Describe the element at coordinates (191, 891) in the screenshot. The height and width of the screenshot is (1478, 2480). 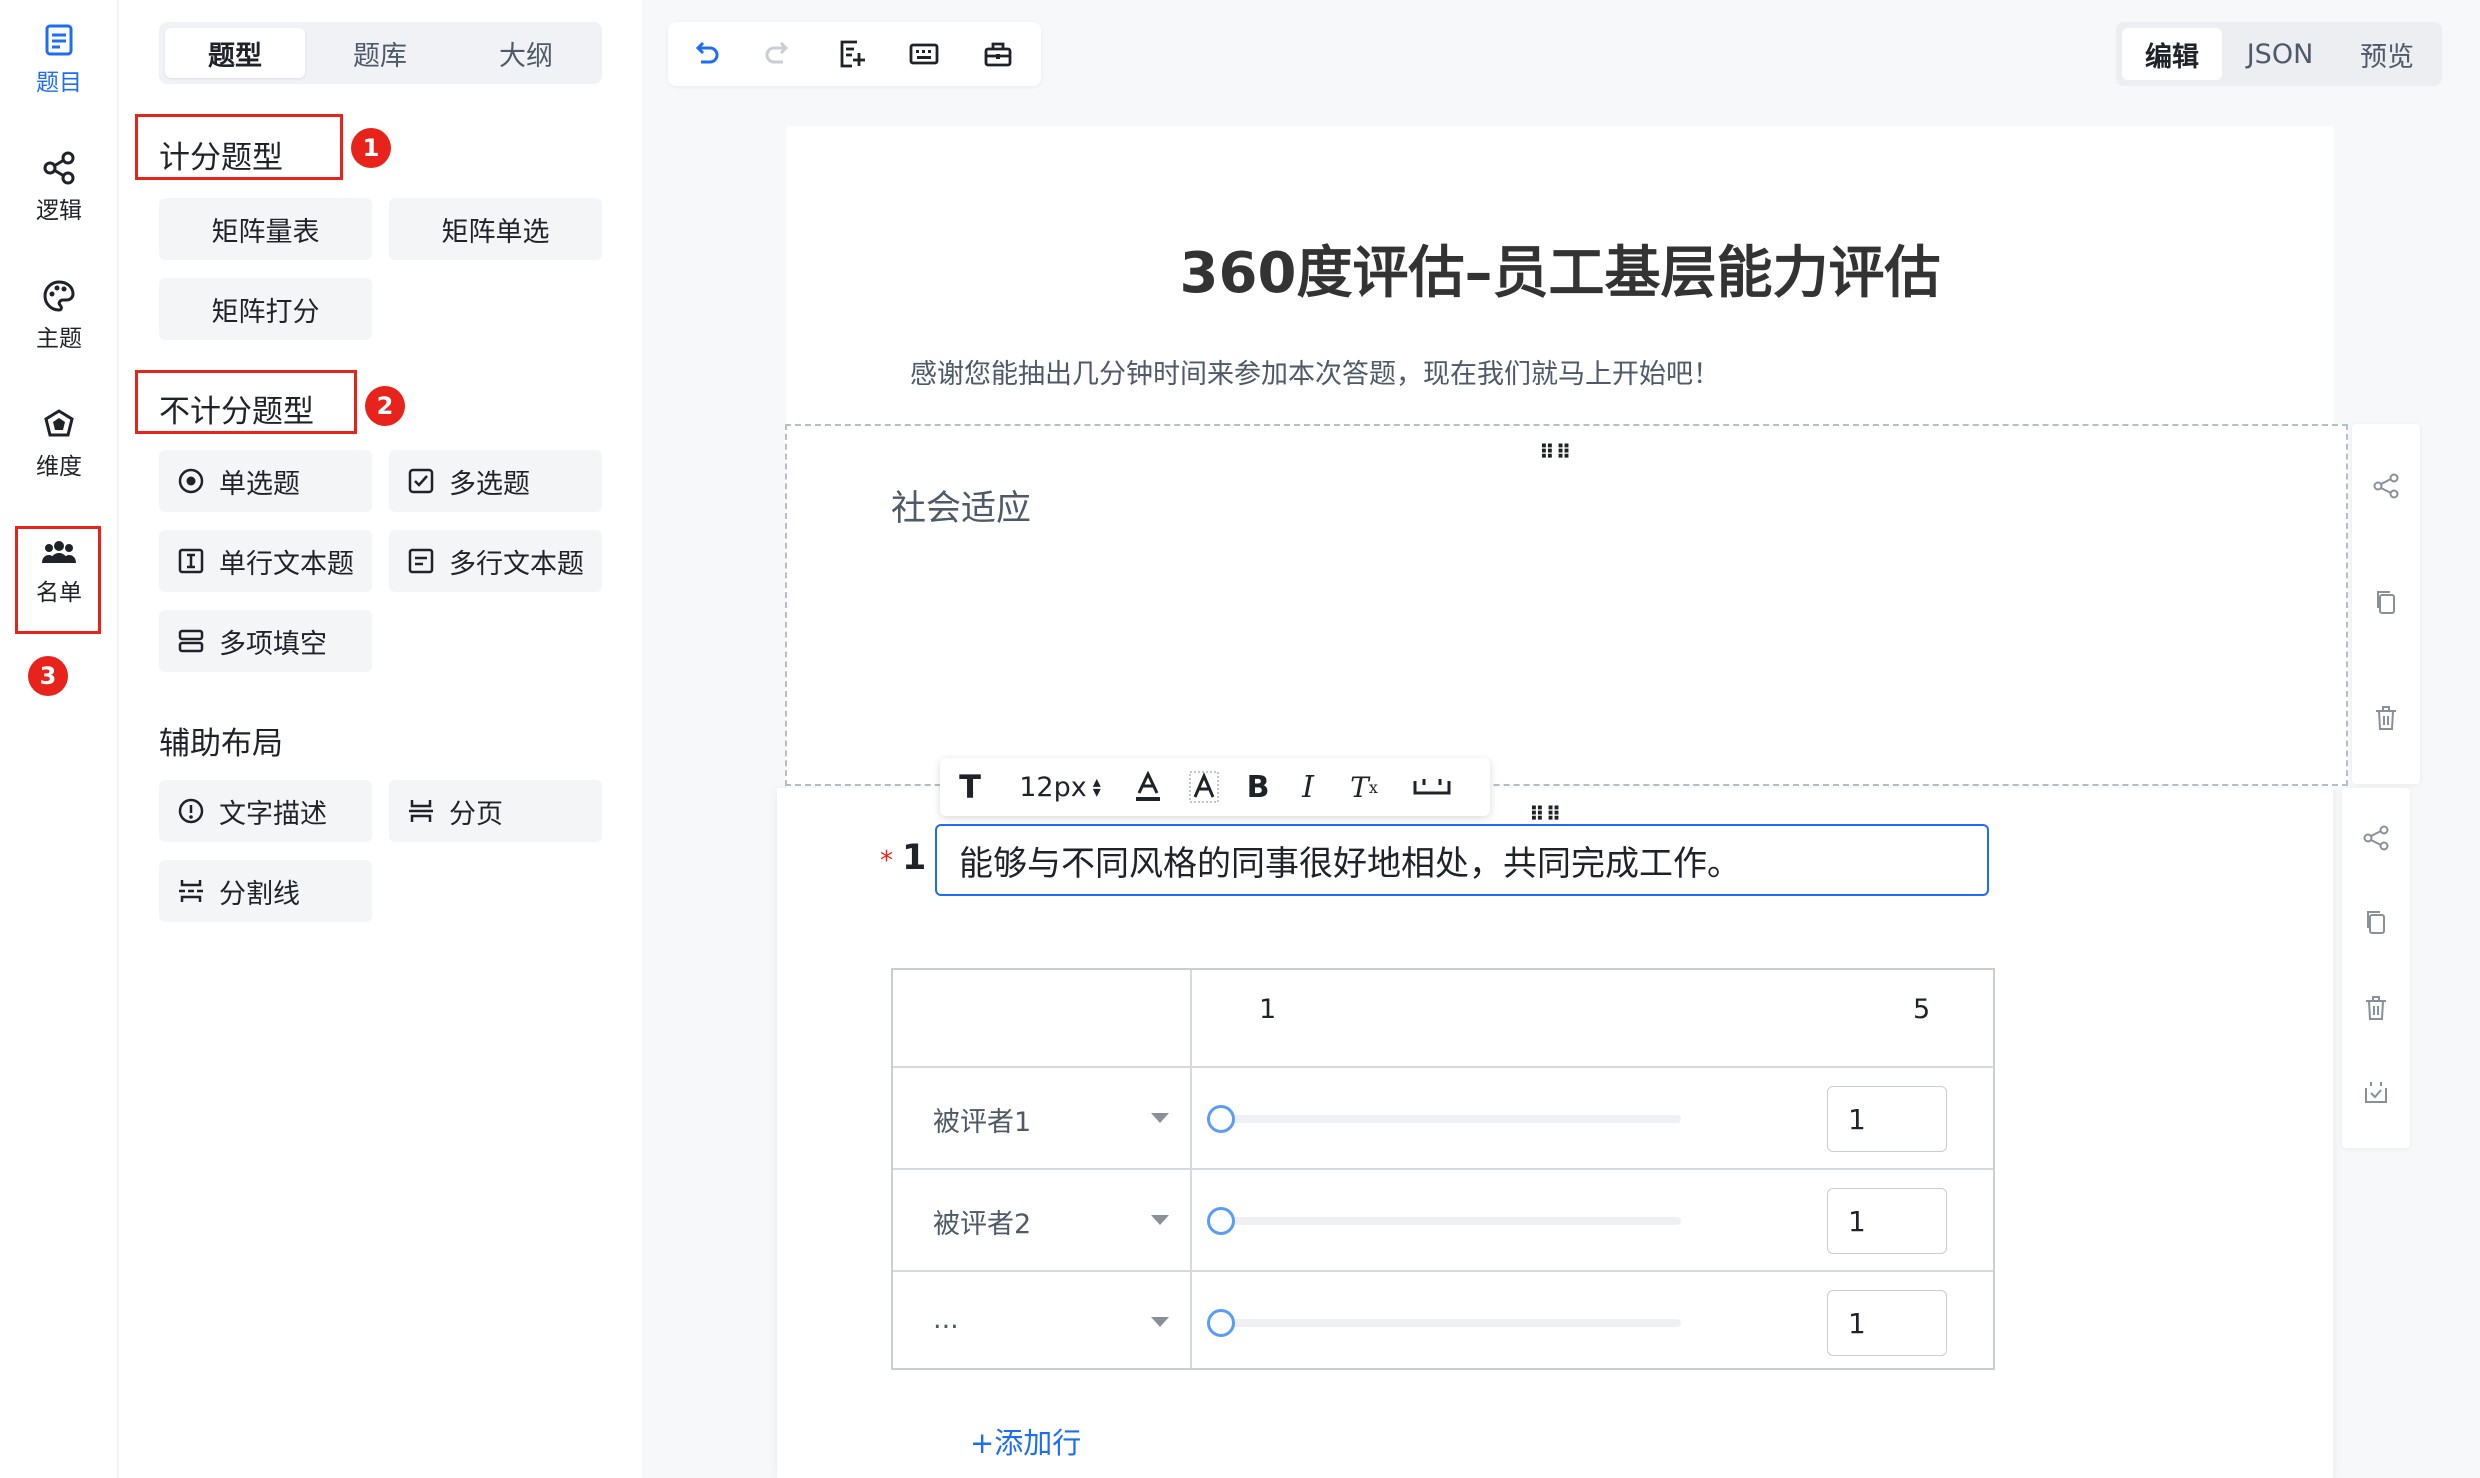
I see `divider-icon` at that location.